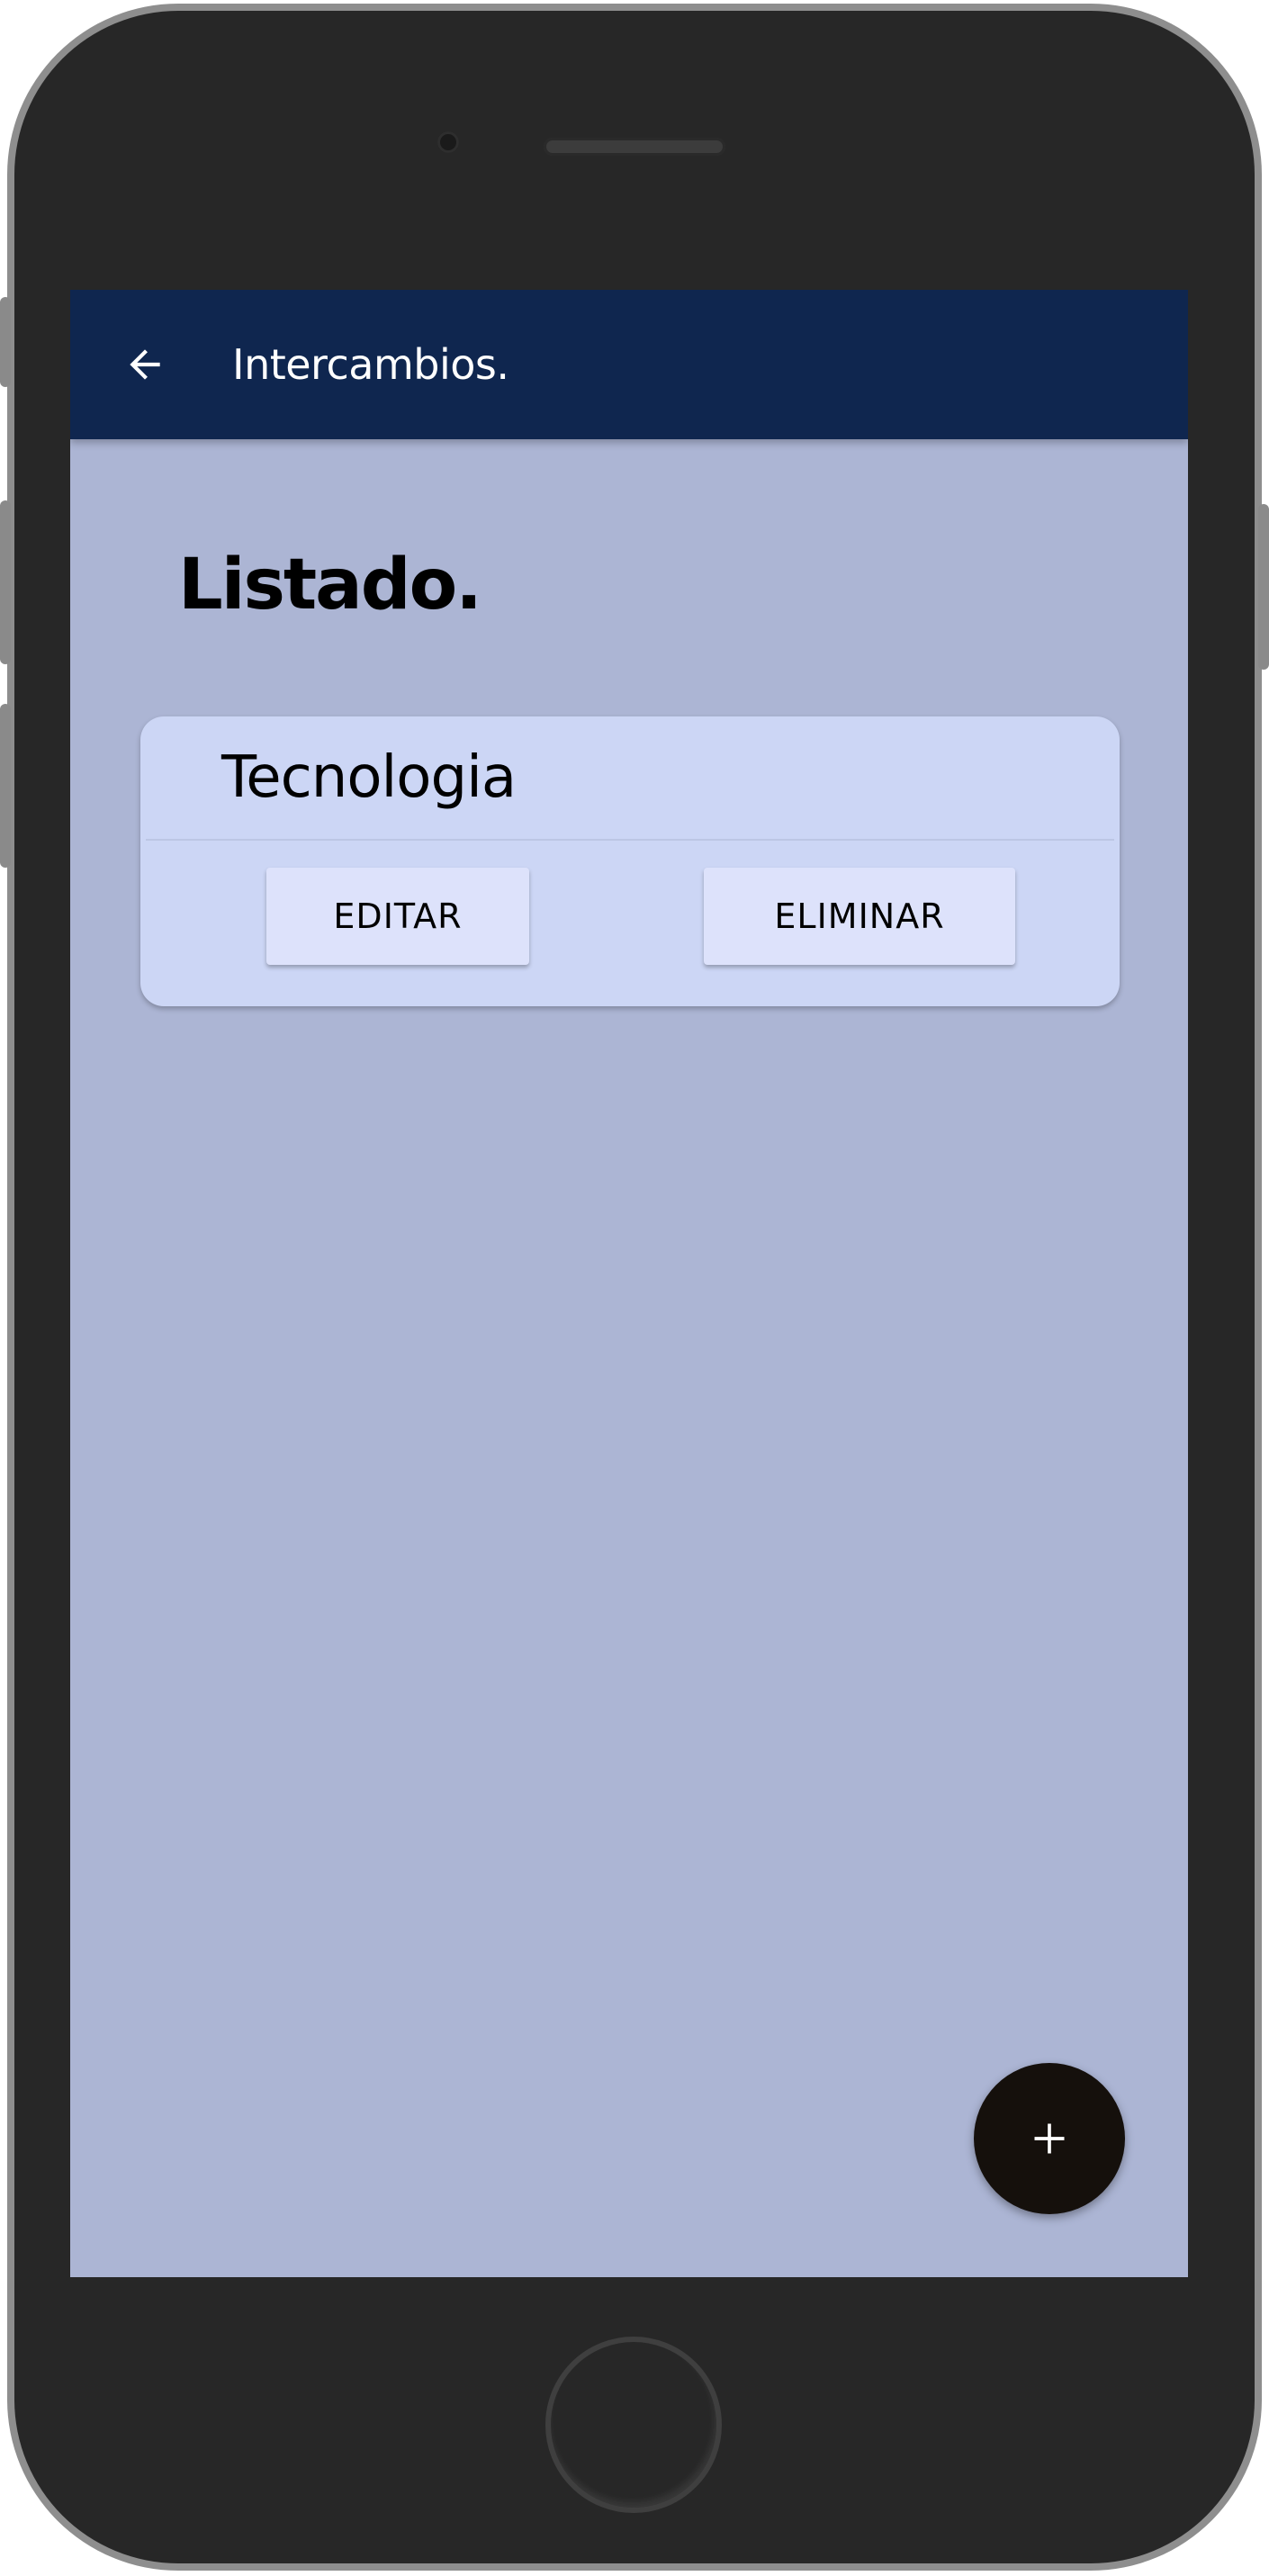  Describe the element at coordinates (448, 142) in the screenshot. I see `front-camera-icon` at that location.